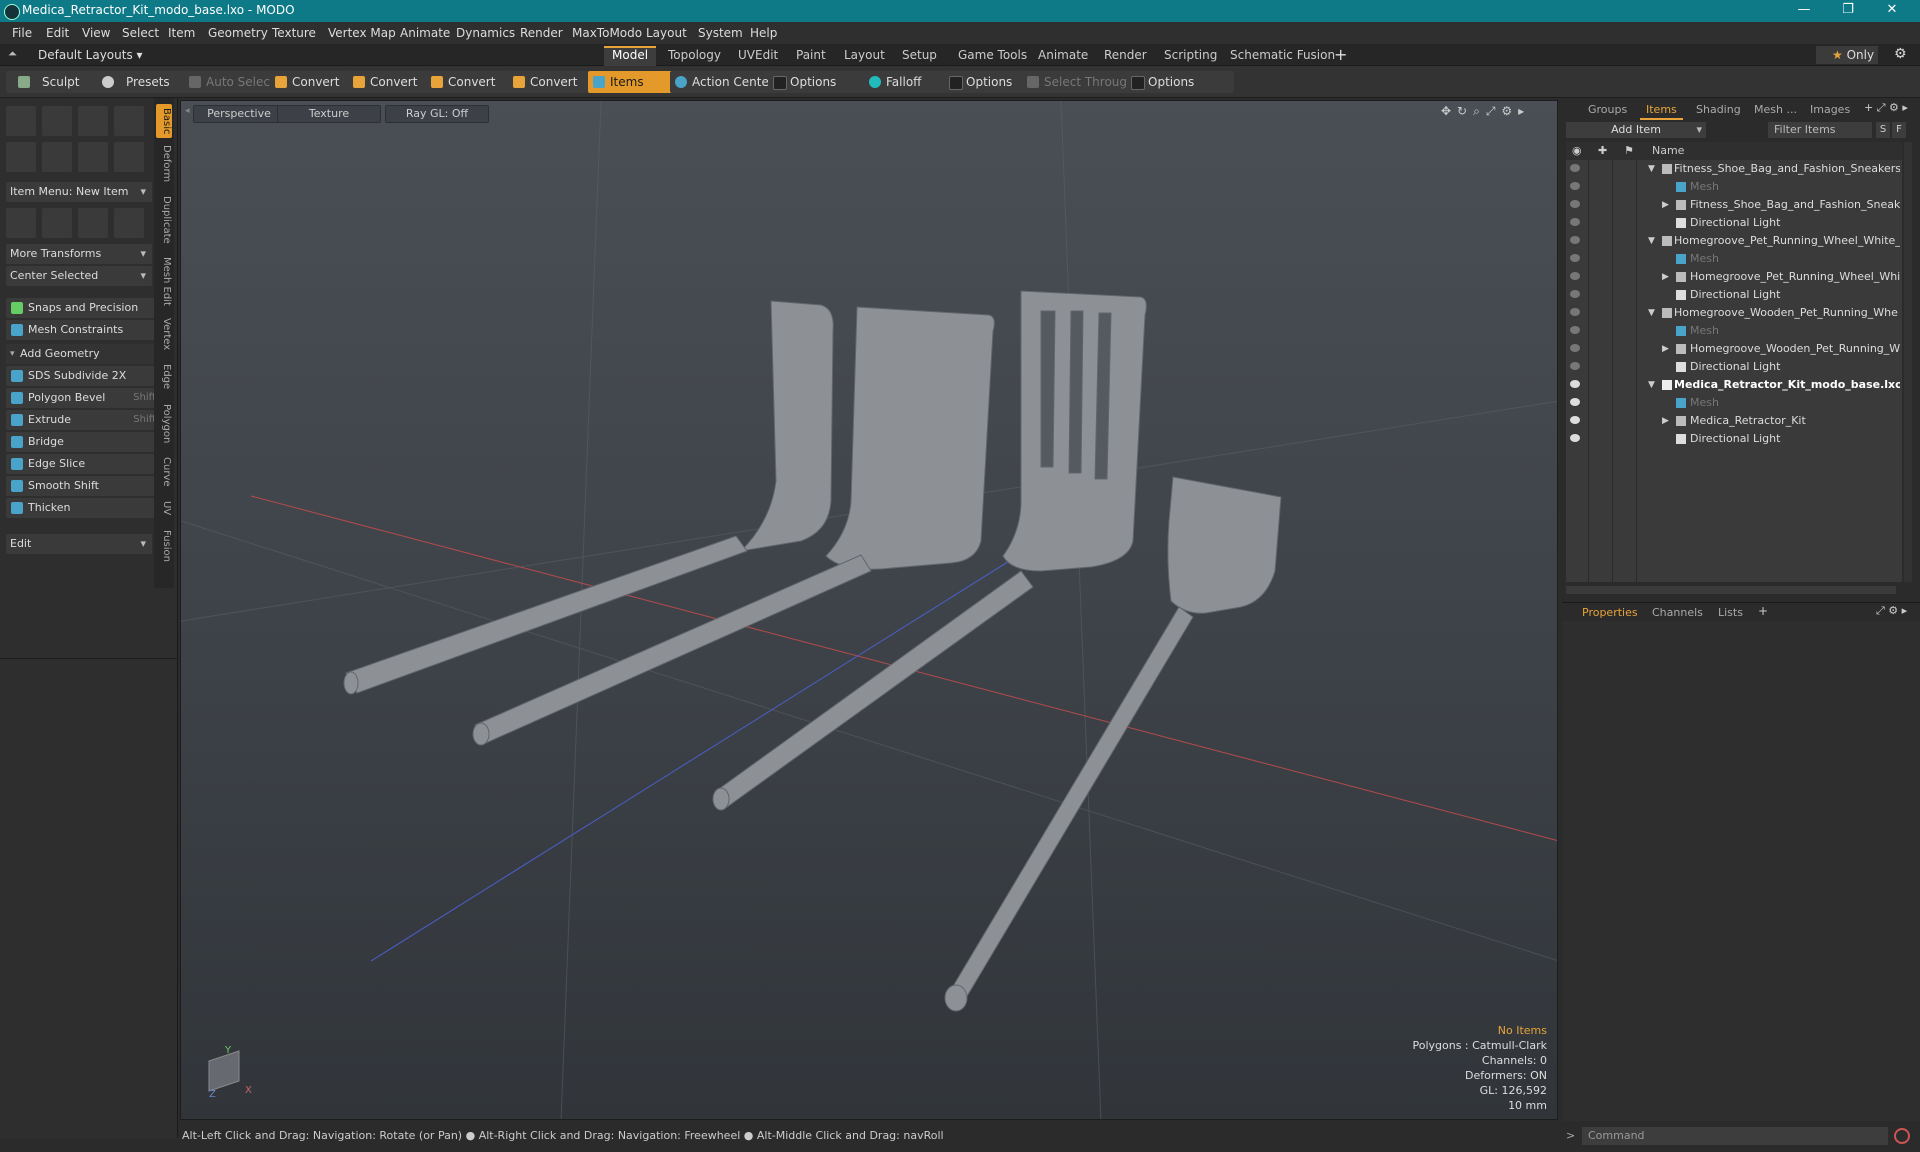 This screenshot has width=1920, height=1152. Describe the element at coordinates (93, 121) in the screenshot. I see `cylinder-icon` at that location.